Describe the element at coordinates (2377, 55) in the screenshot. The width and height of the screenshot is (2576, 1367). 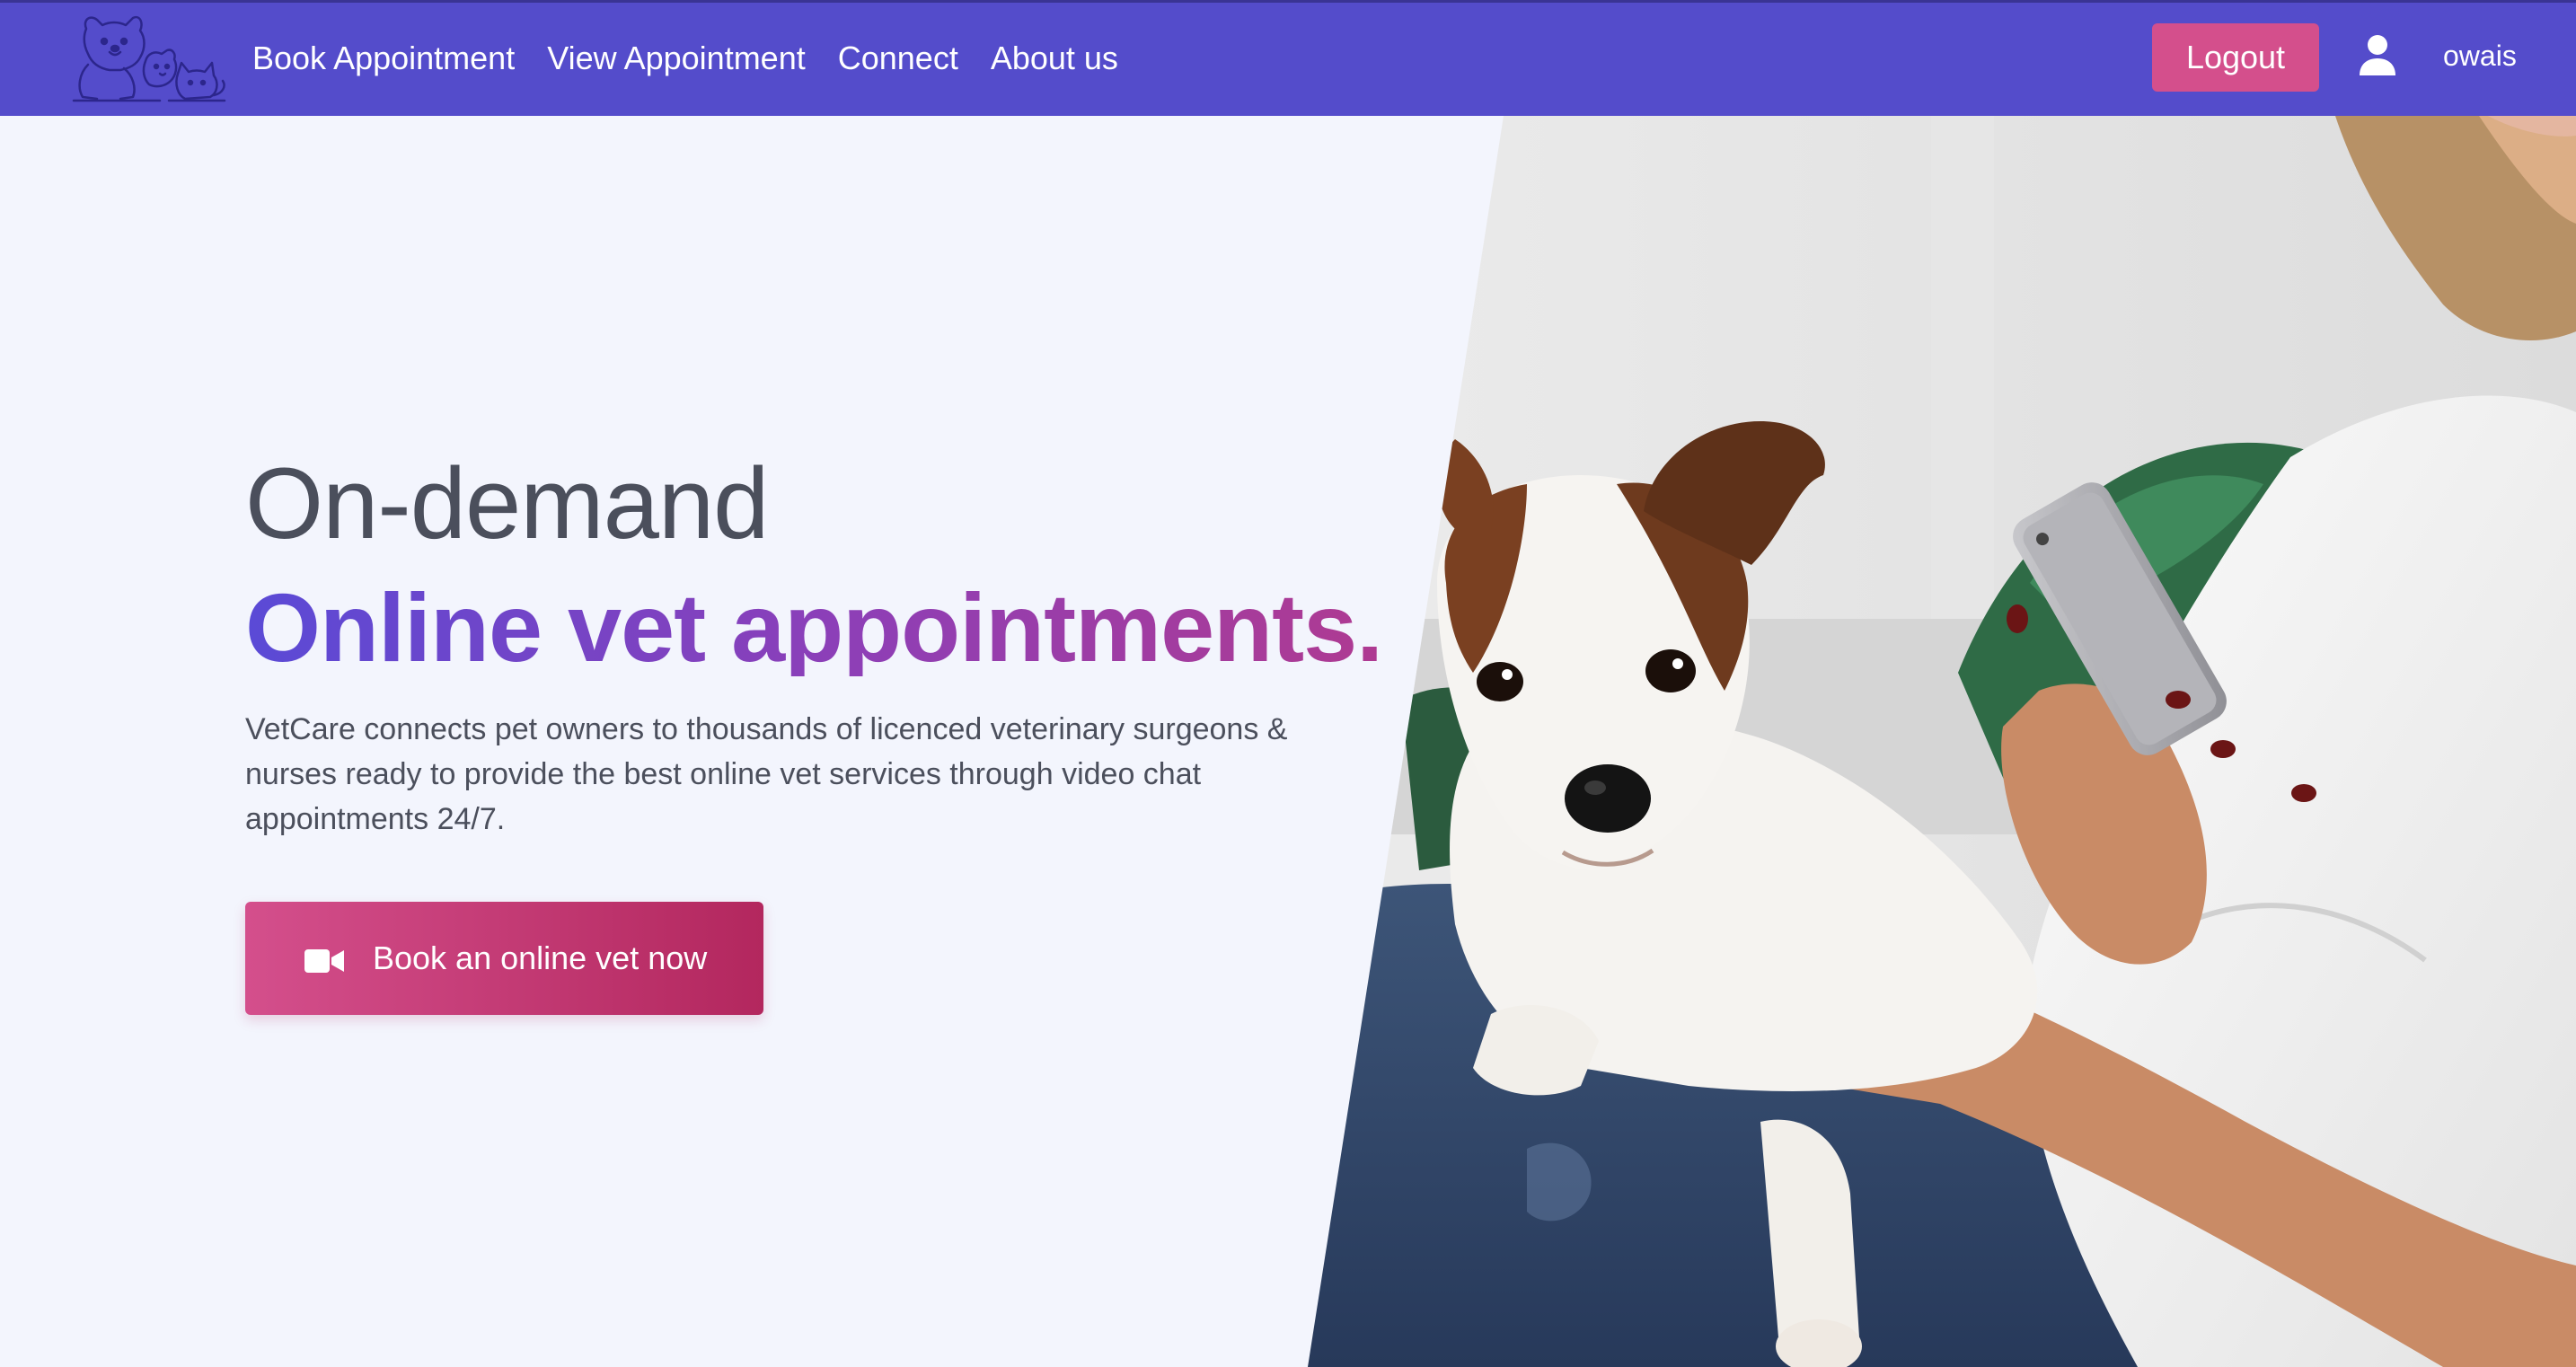
I see `user-icon` at that location.